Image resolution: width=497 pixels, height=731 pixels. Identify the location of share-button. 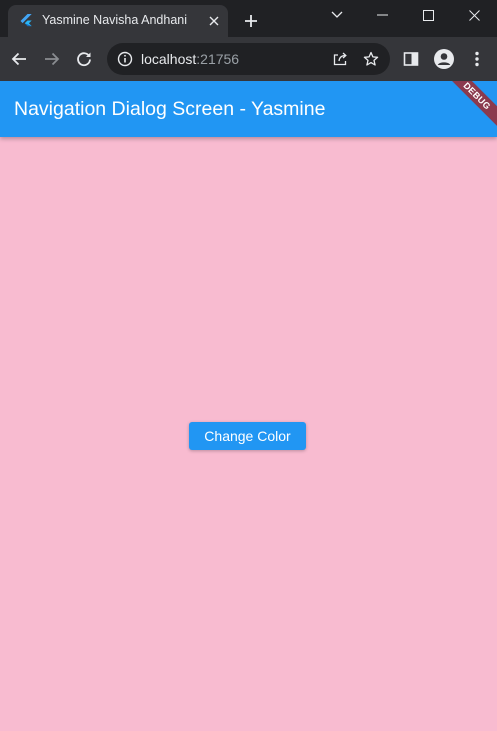
(340, 59).